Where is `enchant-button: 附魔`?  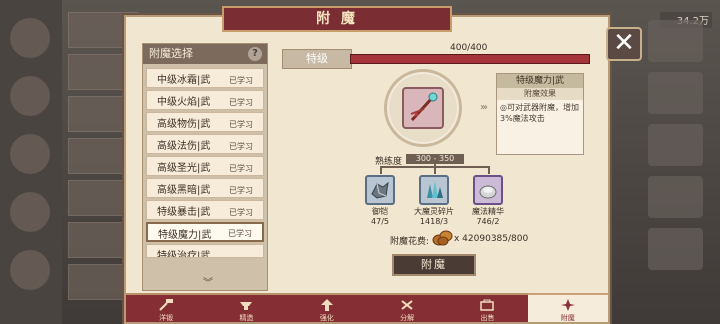
enchant-button: 附魔 is located at coordinates (434, 265).